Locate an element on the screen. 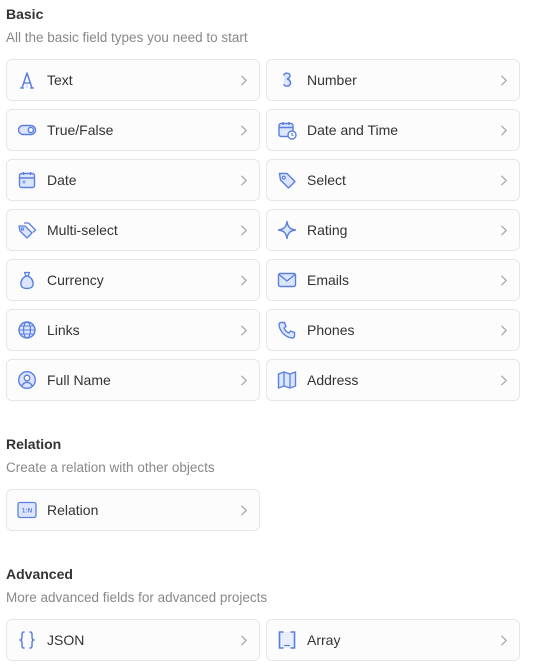 This screenshot has width=535, height=669. sparkle-icon is located at coordinates (287, 230).